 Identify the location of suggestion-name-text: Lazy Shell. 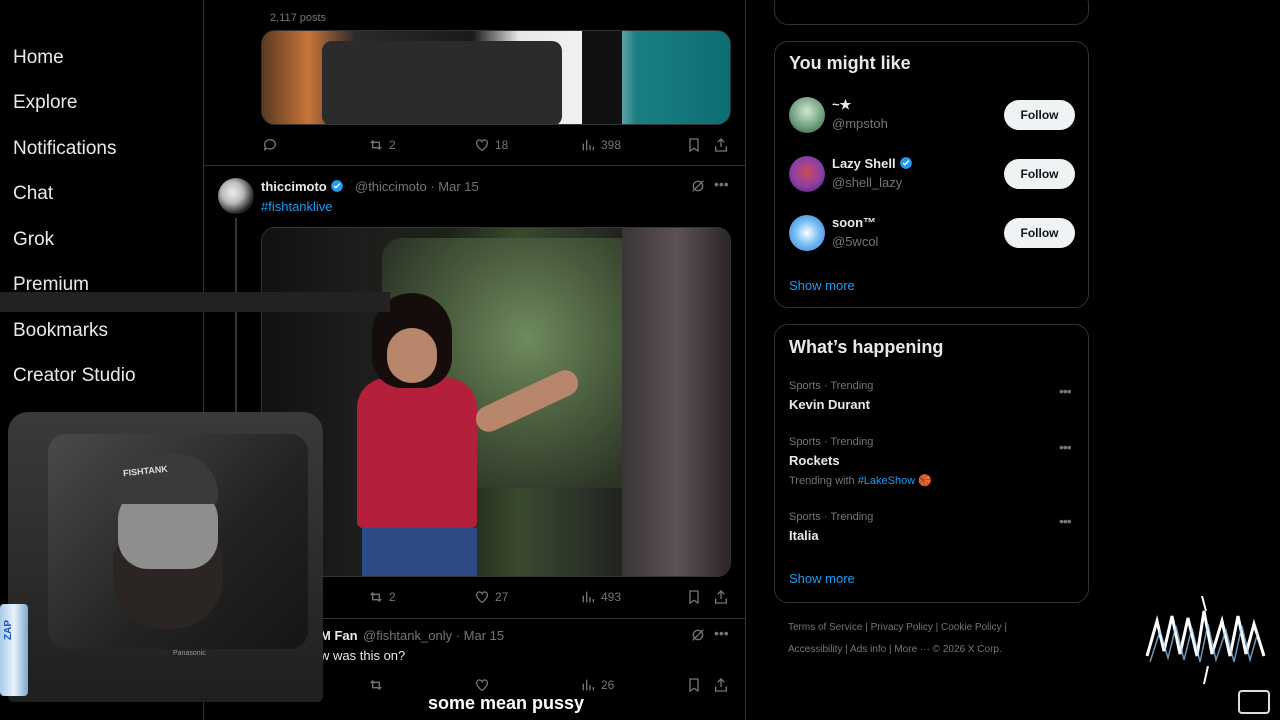
(864, 163).